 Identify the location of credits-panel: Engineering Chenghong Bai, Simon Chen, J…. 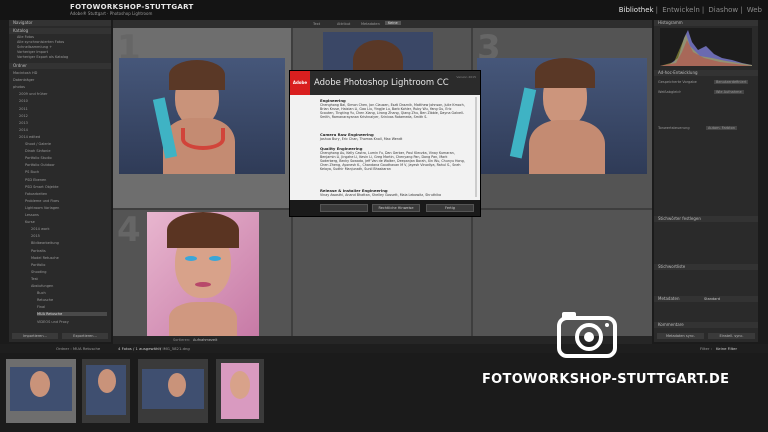
(385, 147).